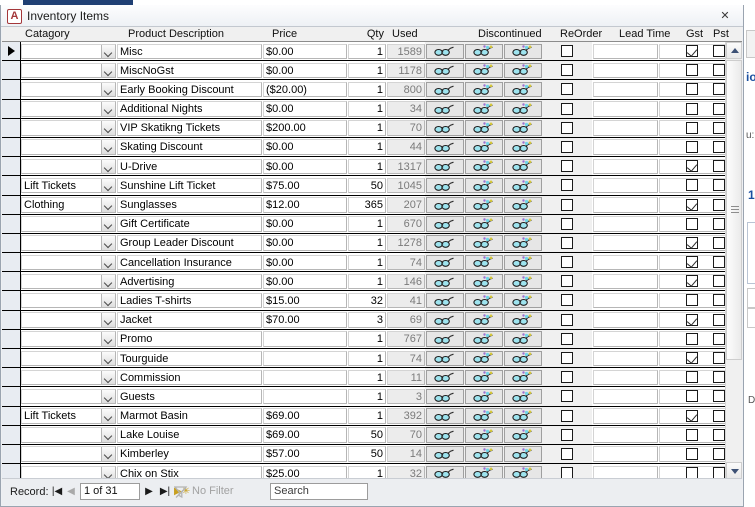  Describe the element at coordinates (372, 167) in the screenshot. I see `table-row: U-Drive $0.00 1 1317` at that location.